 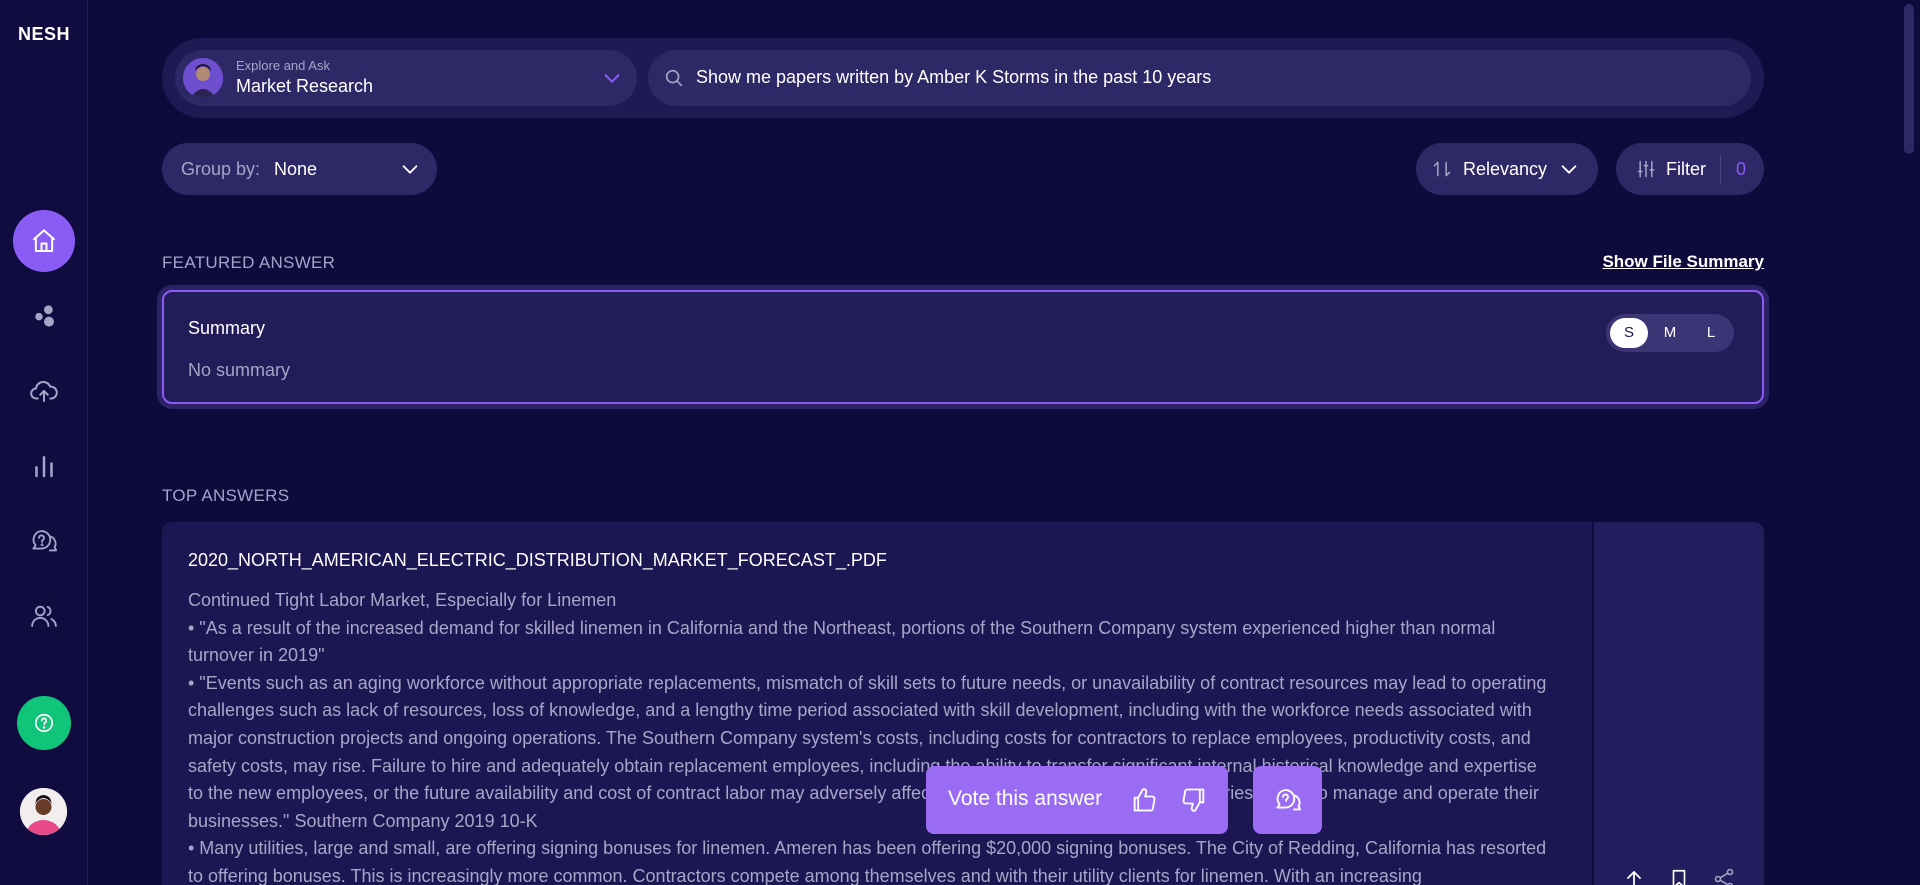 I want to click on sidebar-item-questions, so click(x=44, y=541).